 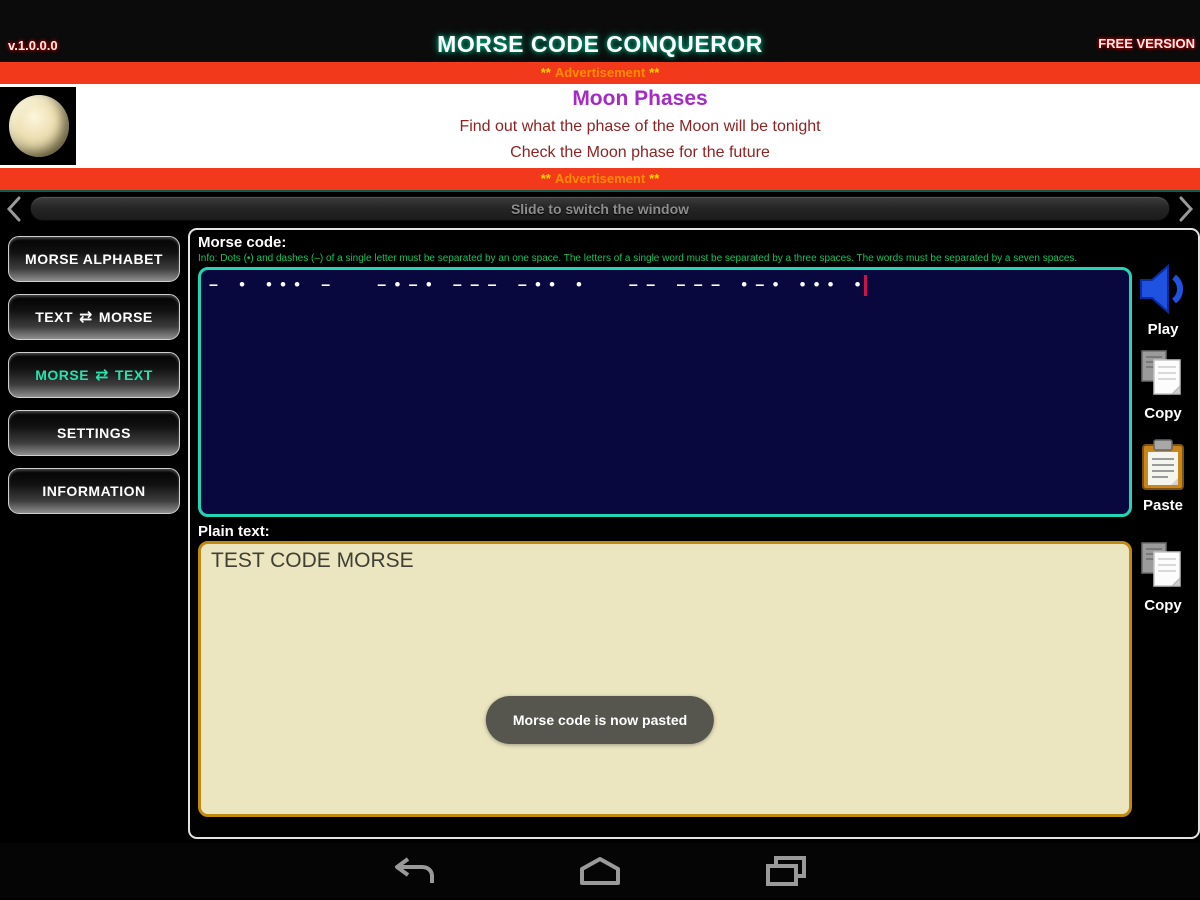 What do you see at coordinates (312, 560) in the screenshot?
I see `plain-text-value: TEST CODE MORSE` at bounding box center [312, 560].